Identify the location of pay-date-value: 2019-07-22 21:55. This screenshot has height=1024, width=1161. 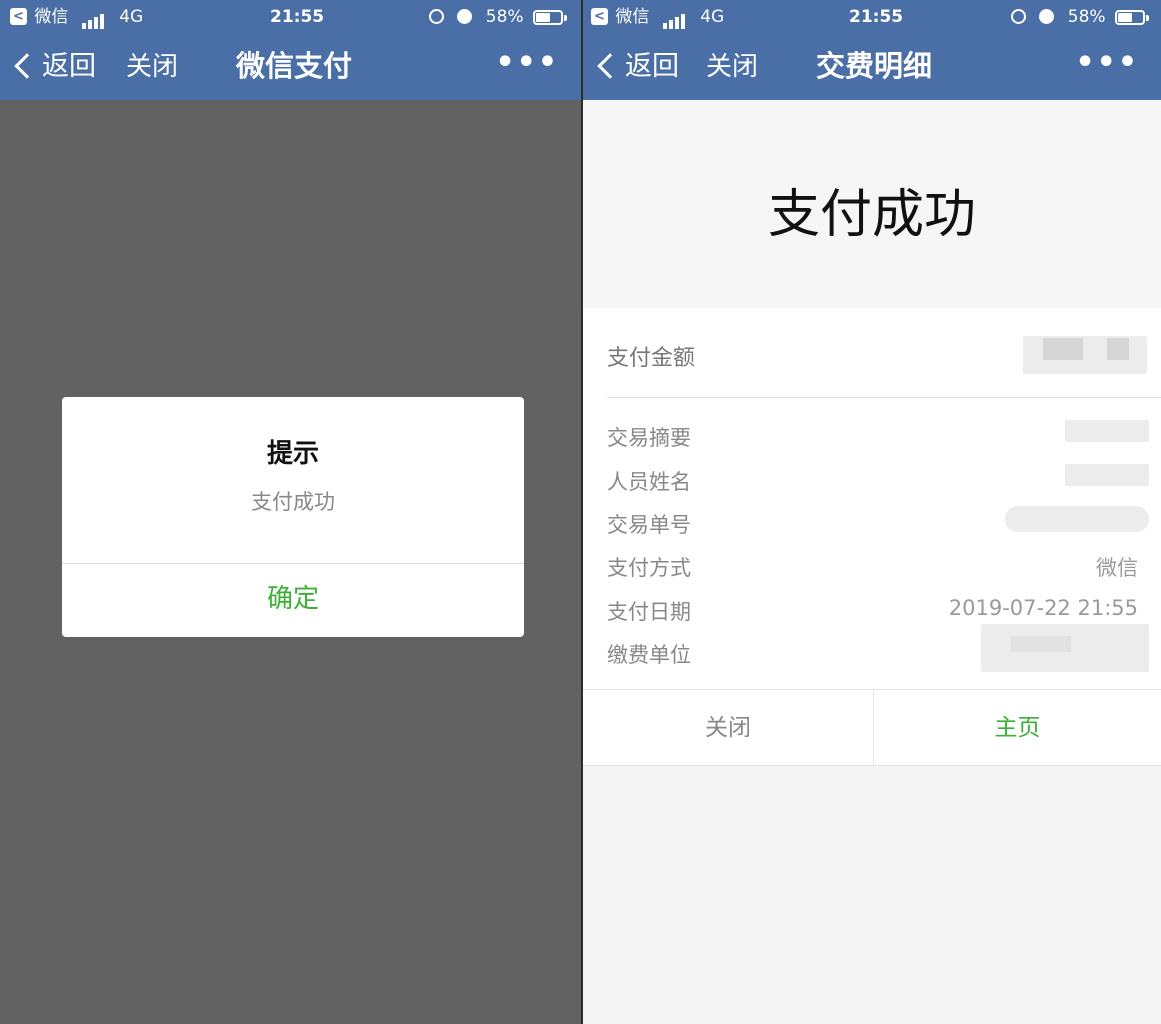
(1043, 608).